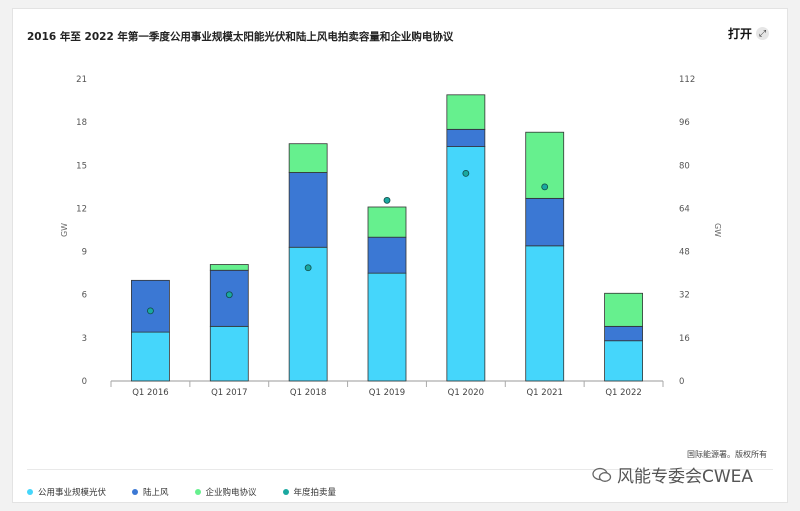 Image resolution: width=800 pixels, height=511 pixels. Describe the element at coordinates (727, 454) in the screenshot. I see `source-note: 国际能源署。版权所有` at that location.